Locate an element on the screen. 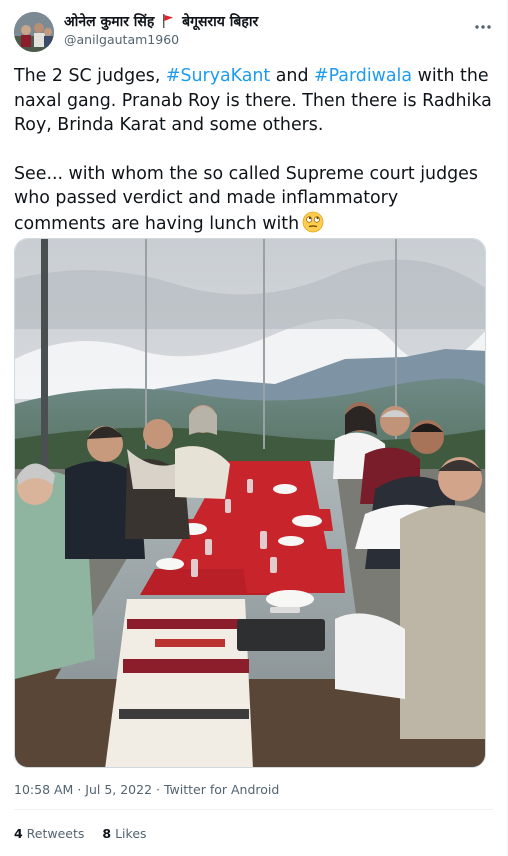 This screenshot has width=508, height=856. hashtag-link-pardiwala: #Pardiwala is located at coordinates (363, 76).